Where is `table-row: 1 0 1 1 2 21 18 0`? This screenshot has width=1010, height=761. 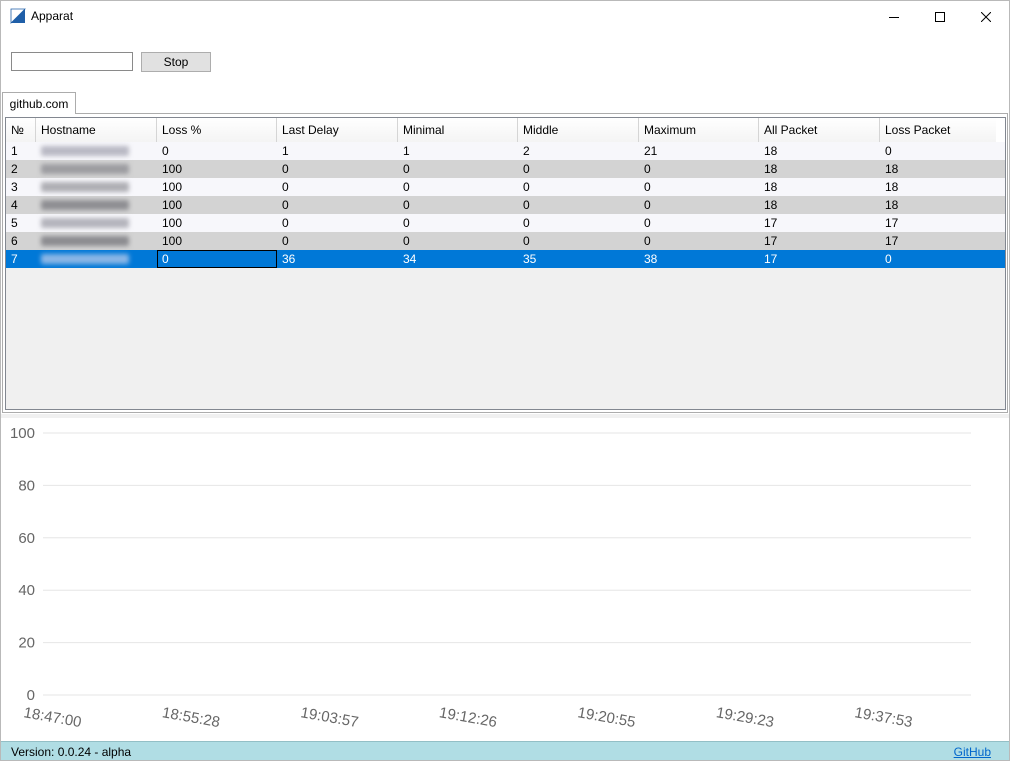 table-row: 1 0 1 1 2 21 18 0 is located at coordinates (505, 151).